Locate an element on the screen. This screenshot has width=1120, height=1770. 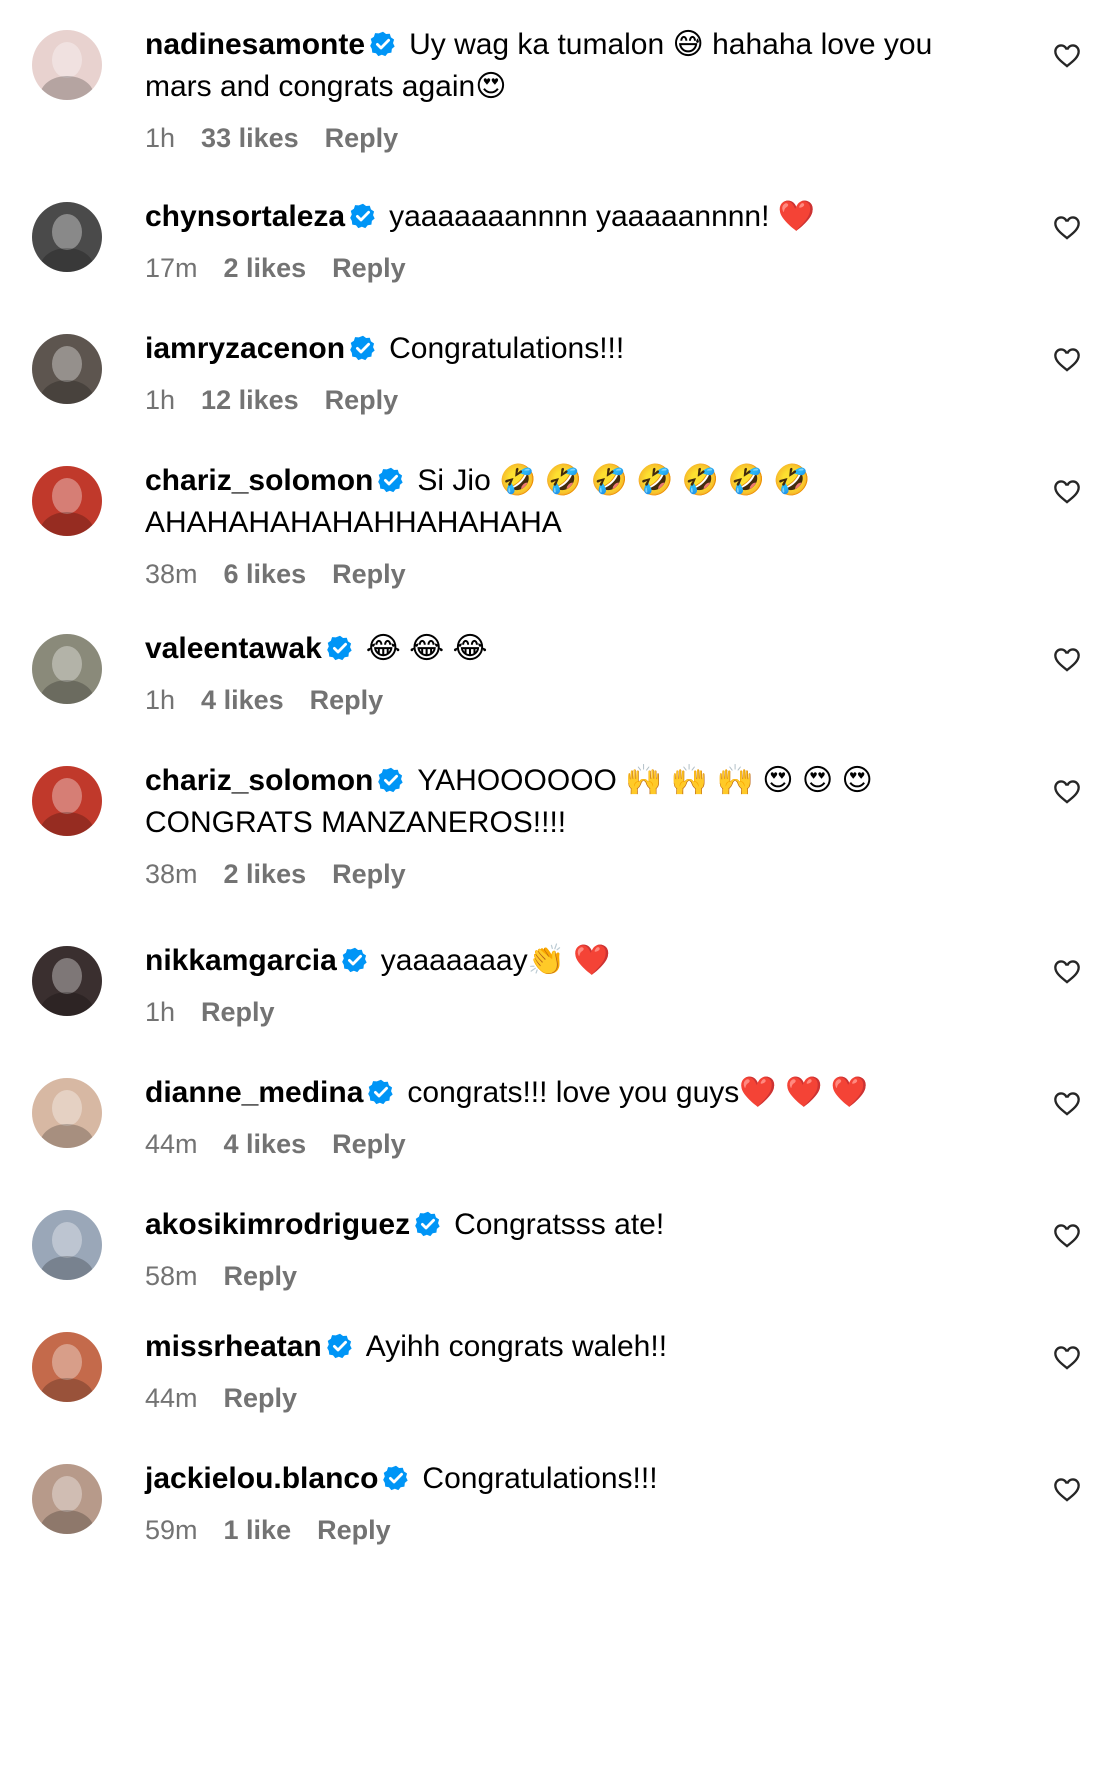
username: valeentawak is located at coordinates (233, 648).